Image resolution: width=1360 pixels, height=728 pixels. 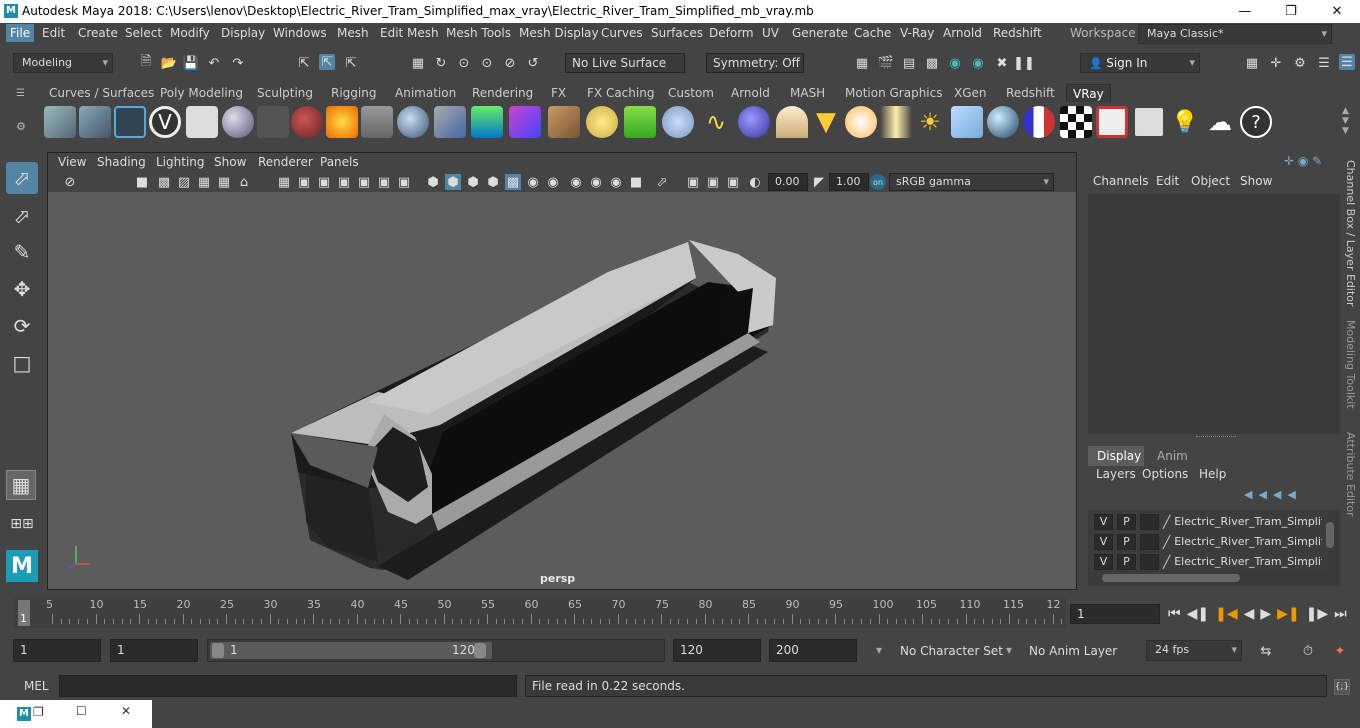 I want to click on current-frame-field: 1, so click(x=1115, y=614).